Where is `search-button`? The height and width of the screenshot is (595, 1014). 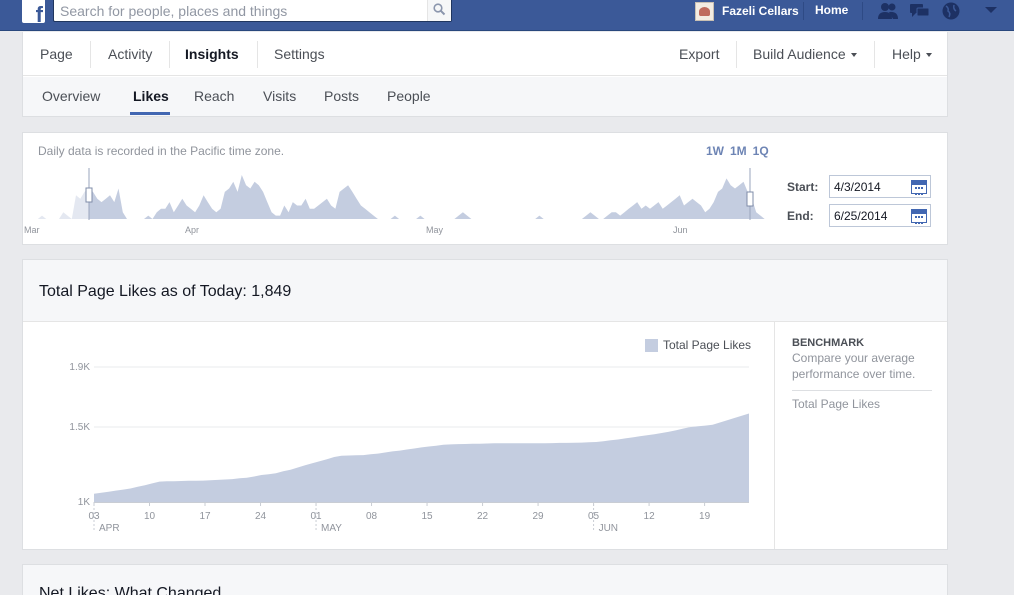 search-button is located at coordinates (439, 10).